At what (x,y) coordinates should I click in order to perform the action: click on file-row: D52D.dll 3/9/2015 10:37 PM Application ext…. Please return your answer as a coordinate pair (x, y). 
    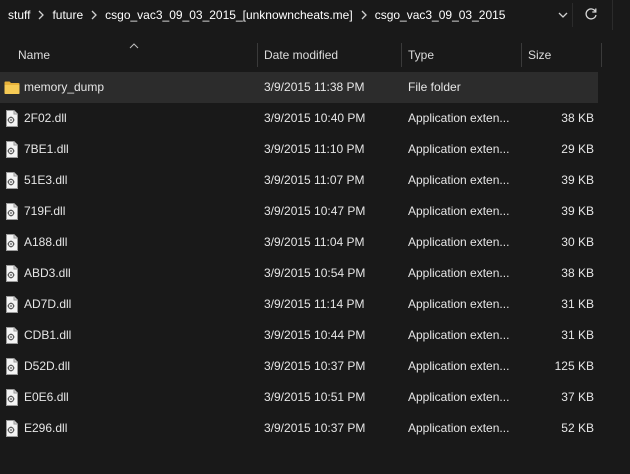
    Looking at the image, I should click on (315, 366).